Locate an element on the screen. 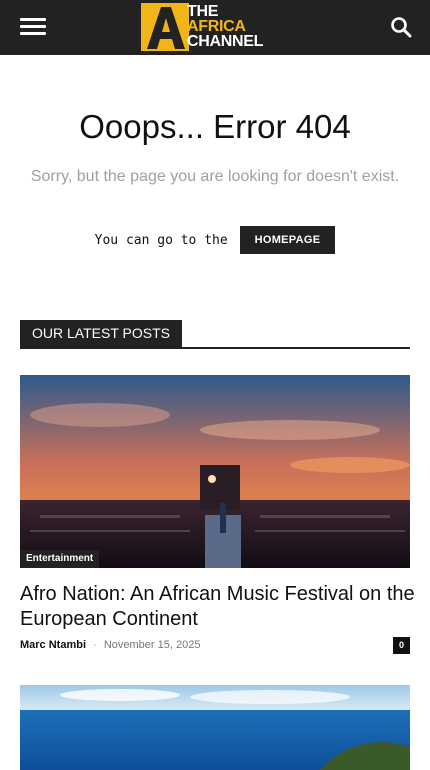 This screenshot has height=770, width=430. post-author: Marc Ntambi is located at coordinates (53, 645).